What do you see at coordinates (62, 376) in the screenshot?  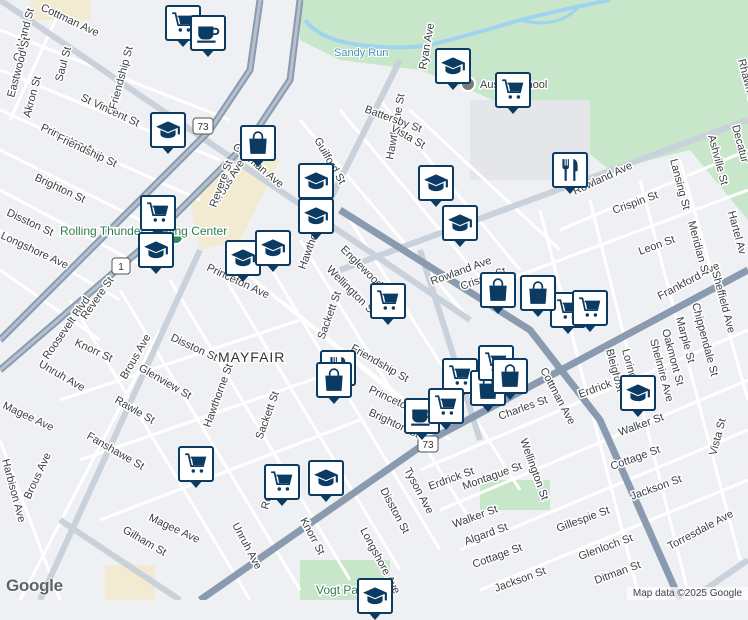 I see `street-label: Unruh Ave` at bounding box center [62, 376].